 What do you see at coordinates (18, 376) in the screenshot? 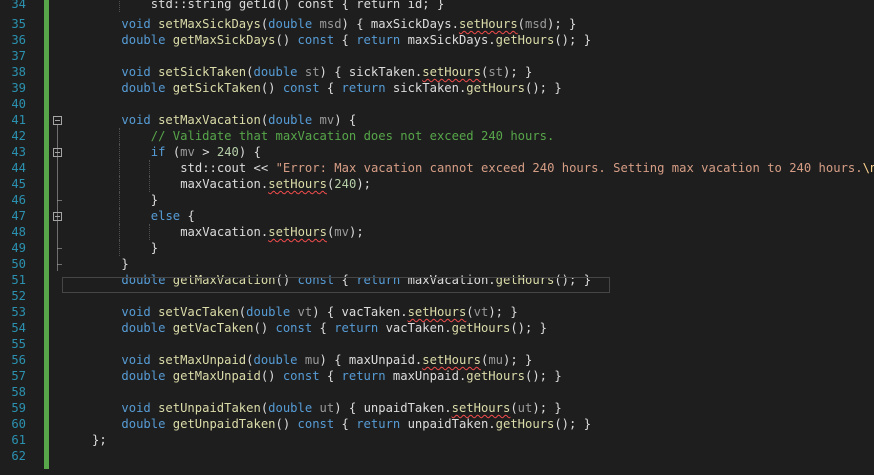
I see `line-number: 57` at bounding box center [18, 376].